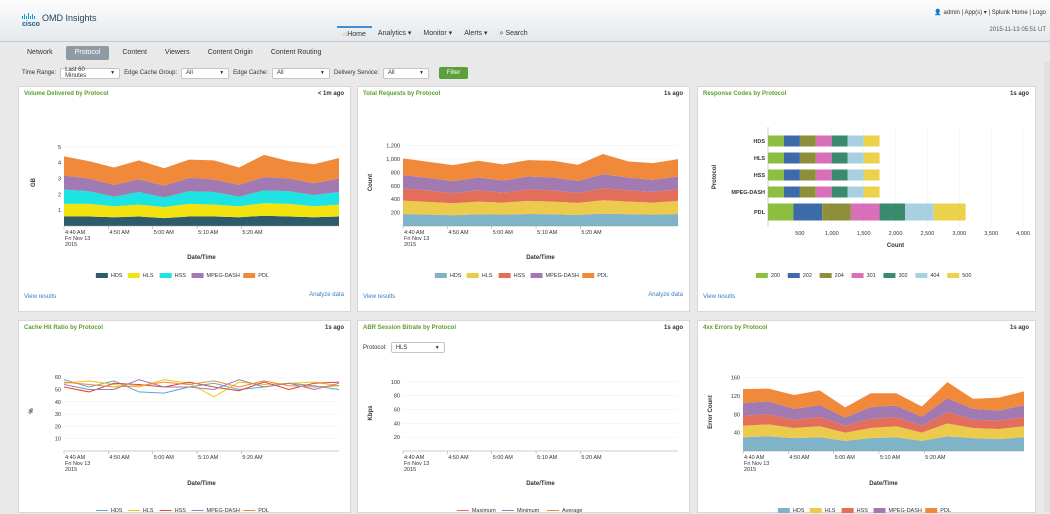 This screenshot has width=1050, height=514. What do you see at coordinates (59, 211) in the screenshot?
I see `y-tick-label: 1` at bounding box center [59, 211].